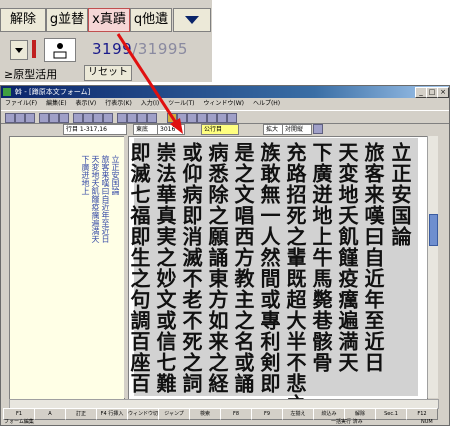 Image resolution: width=450 pixels, height=426 pixels. Describe the element at coordinates (142, 118) in the screenshot. I see `record-next-icon` at that location.